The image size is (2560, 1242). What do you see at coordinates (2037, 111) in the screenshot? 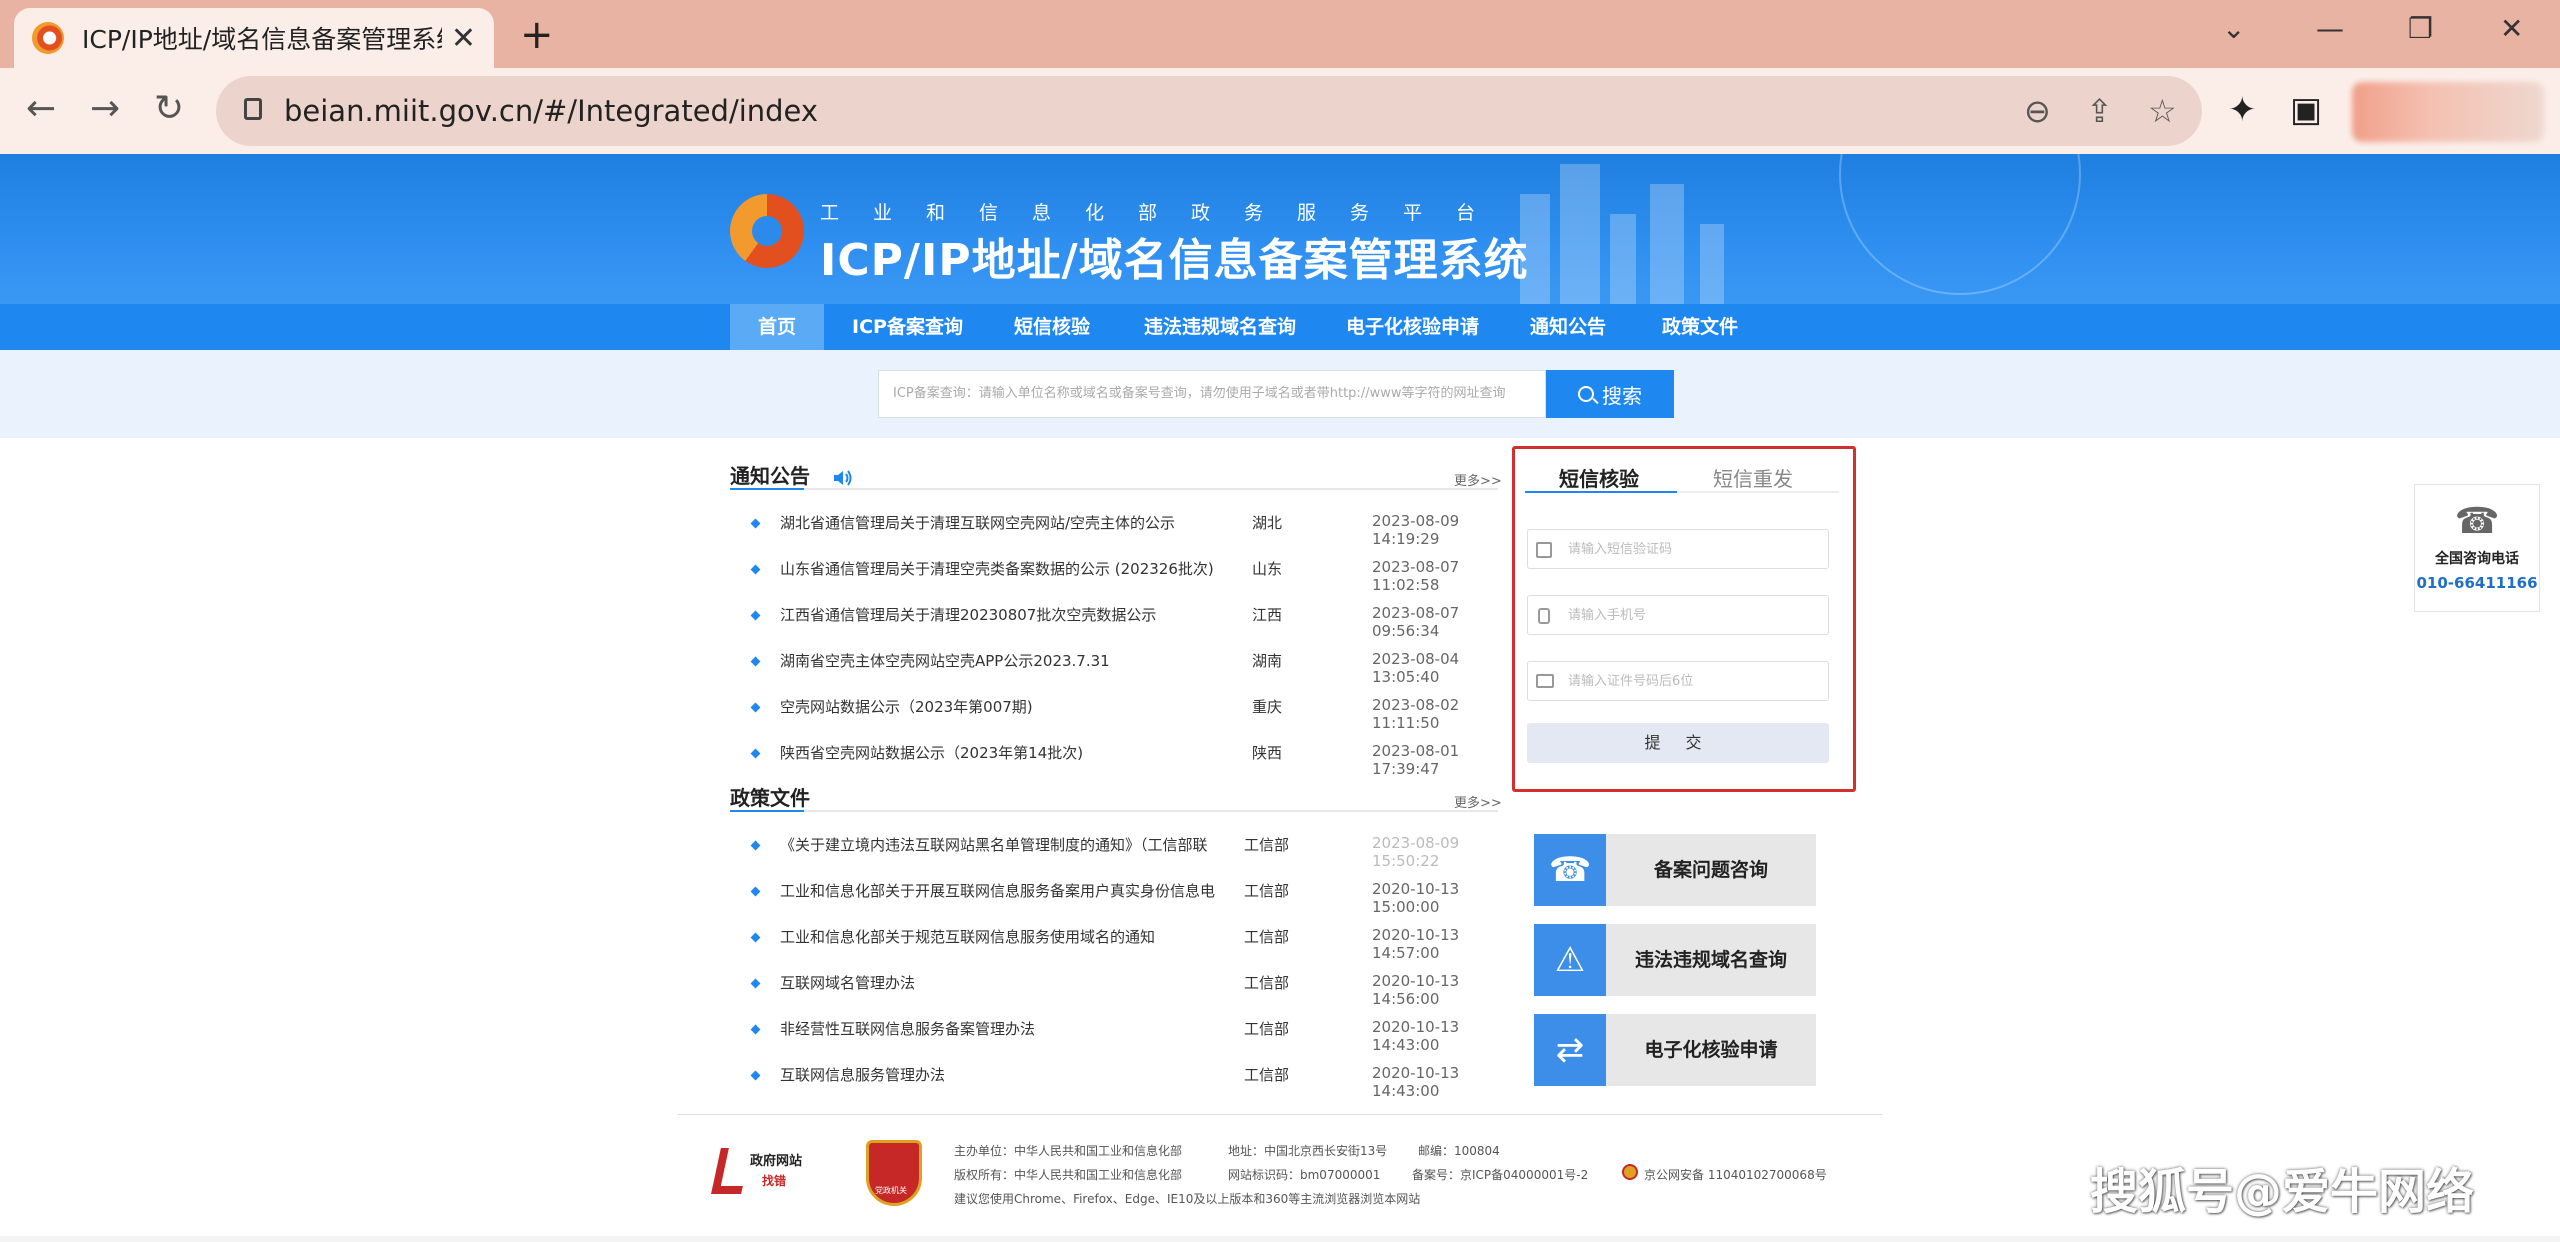
I see `zoom-icon: ⊖` at bounding box center [2037, 111].